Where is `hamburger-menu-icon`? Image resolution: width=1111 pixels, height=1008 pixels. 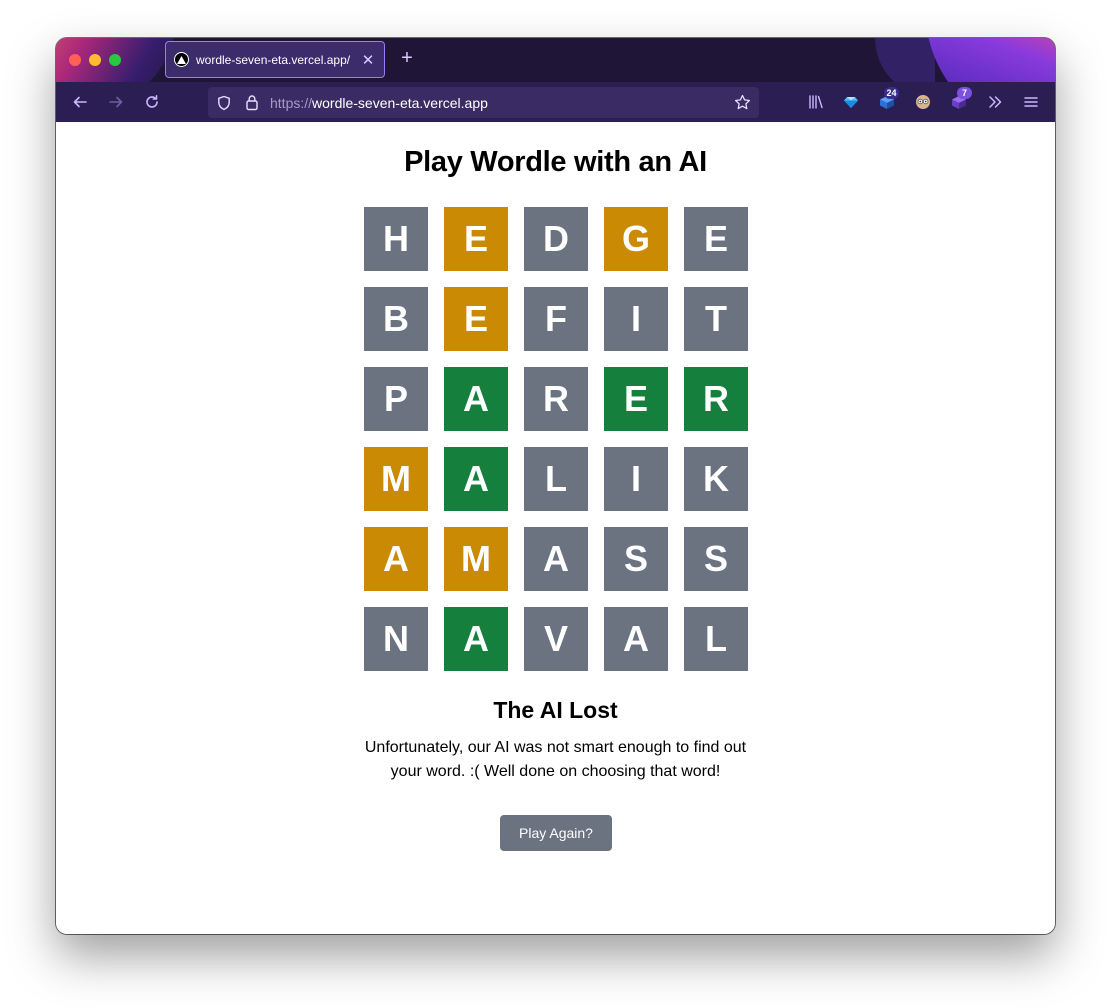
hamburger-menu-icon is located at coordinates (1031, 102).